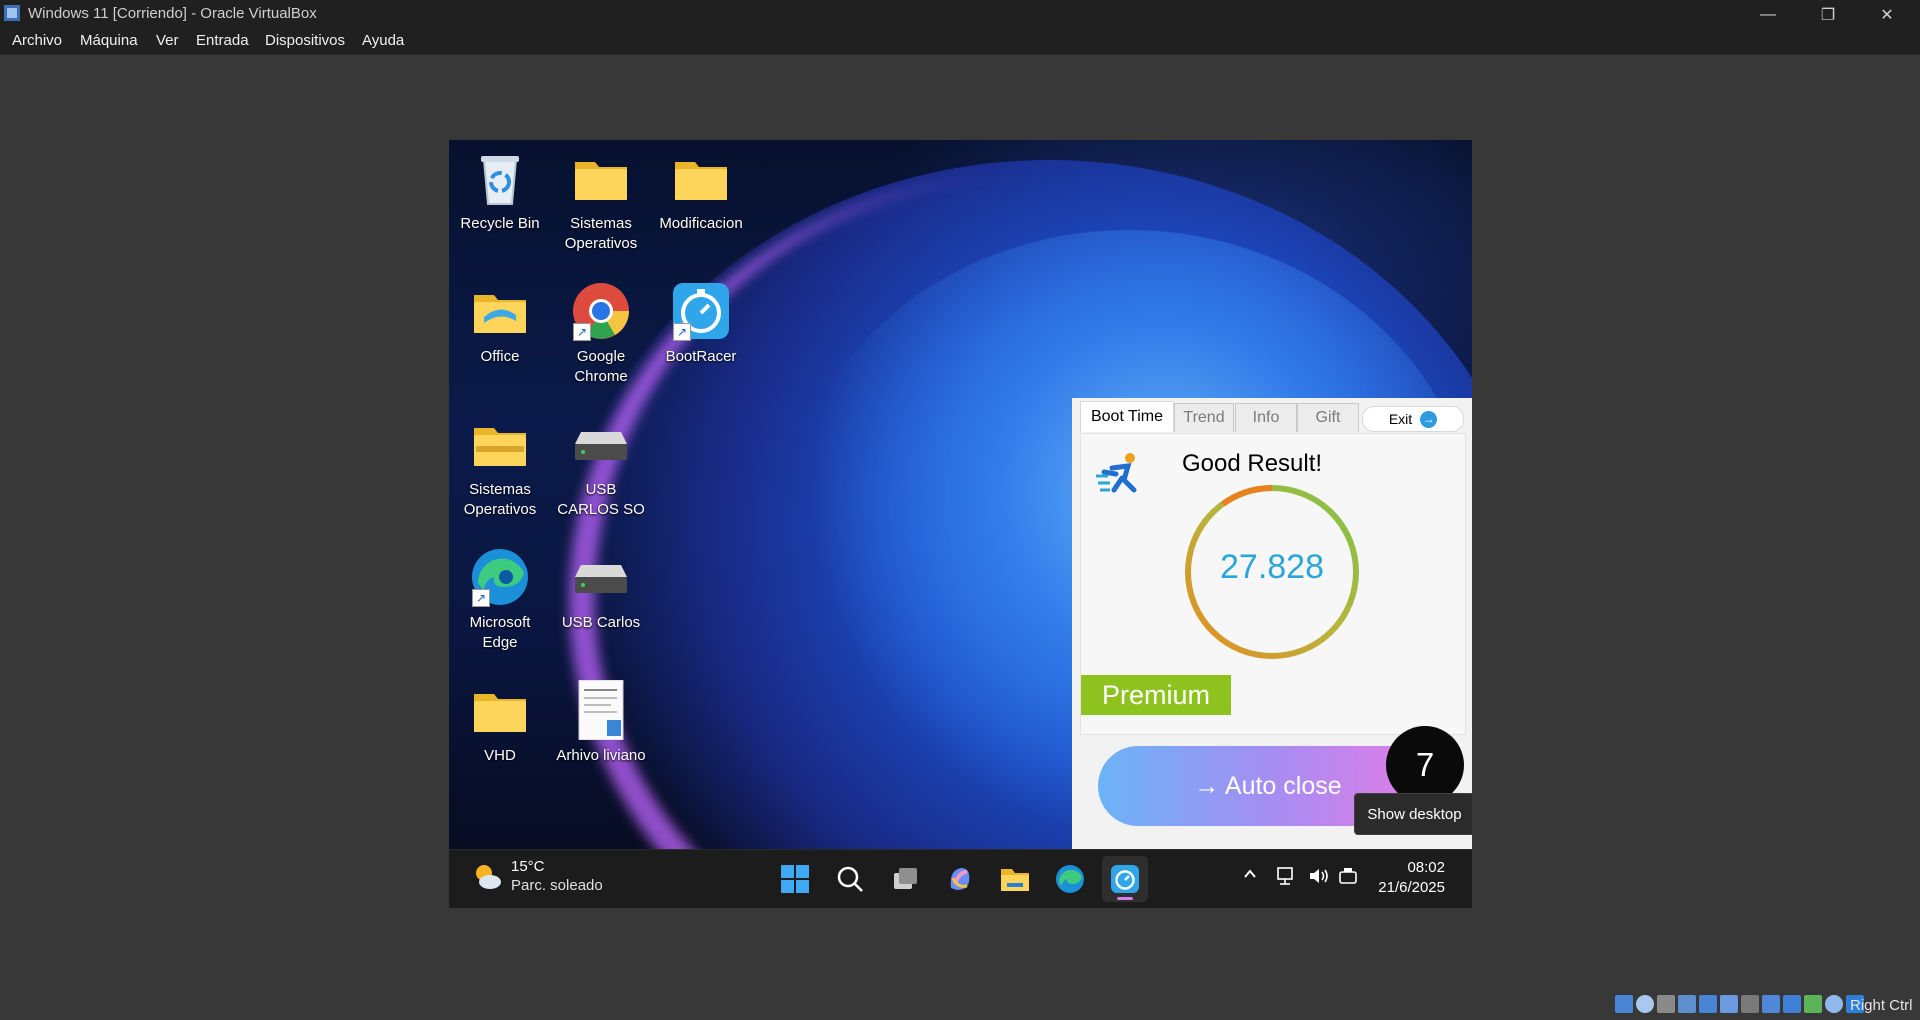  Describe the element at coordinates (500, 600) in the screenshot. I see `desktop-icon-microsoft-edge: ↗ Microsoft Edge` at that location.